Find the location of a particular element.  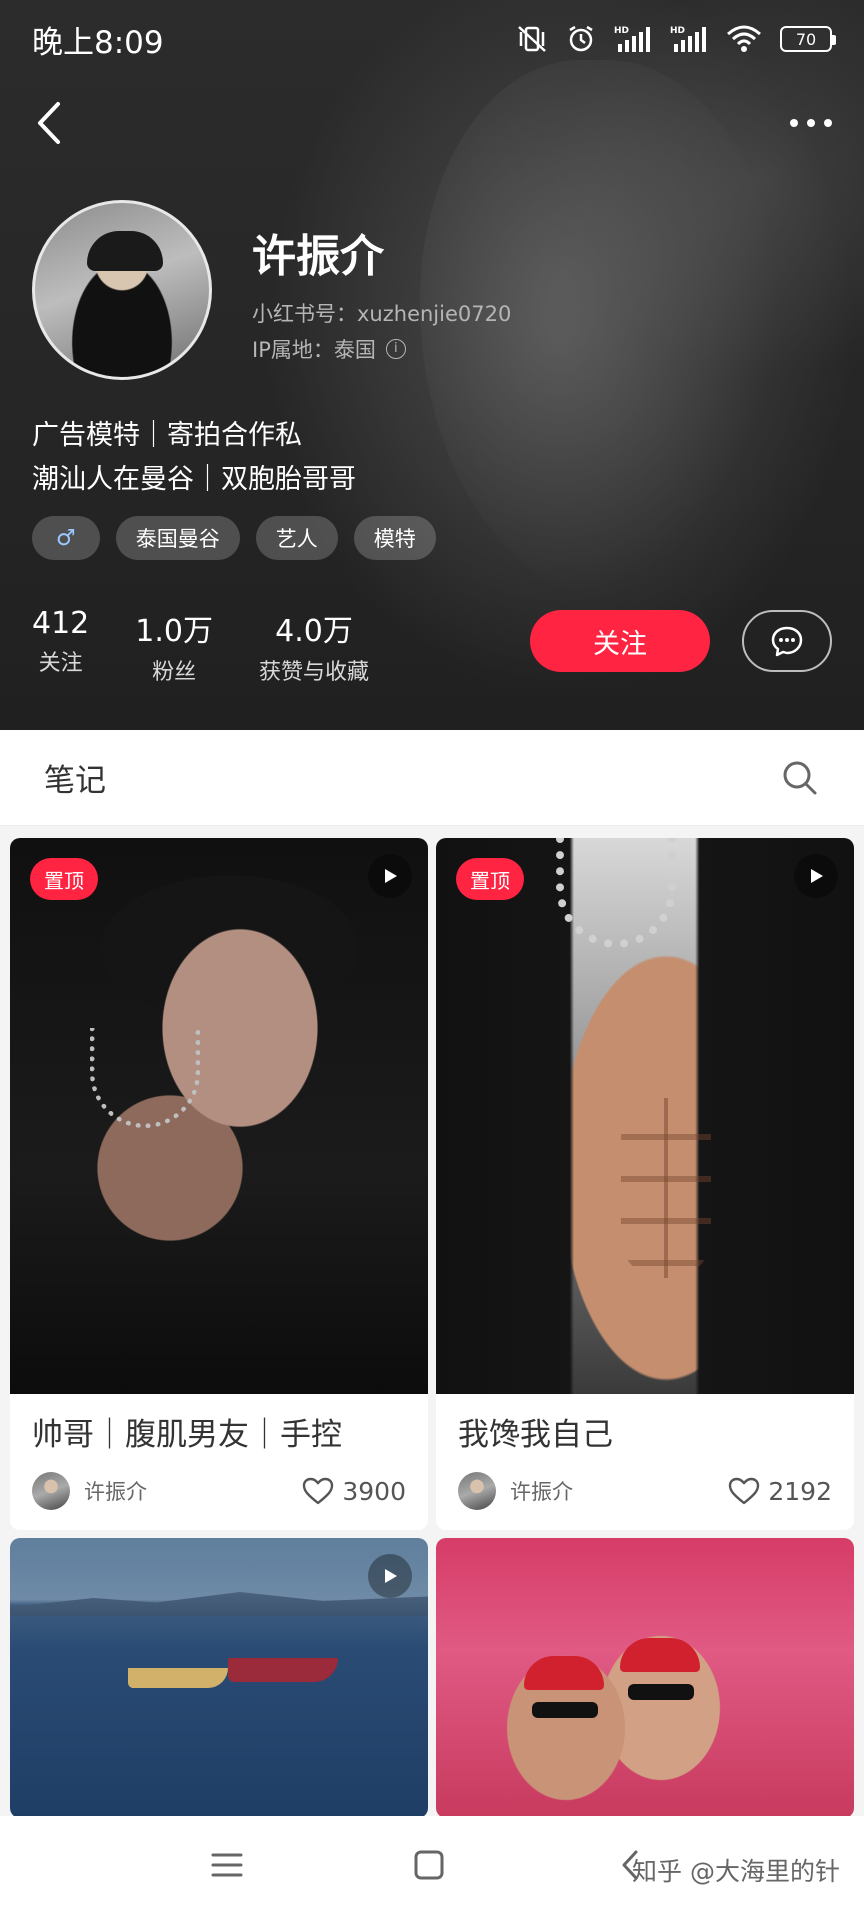

stat-likes-collects: 4.0万 获赞与收藏 is located at coordinates (314, 646).